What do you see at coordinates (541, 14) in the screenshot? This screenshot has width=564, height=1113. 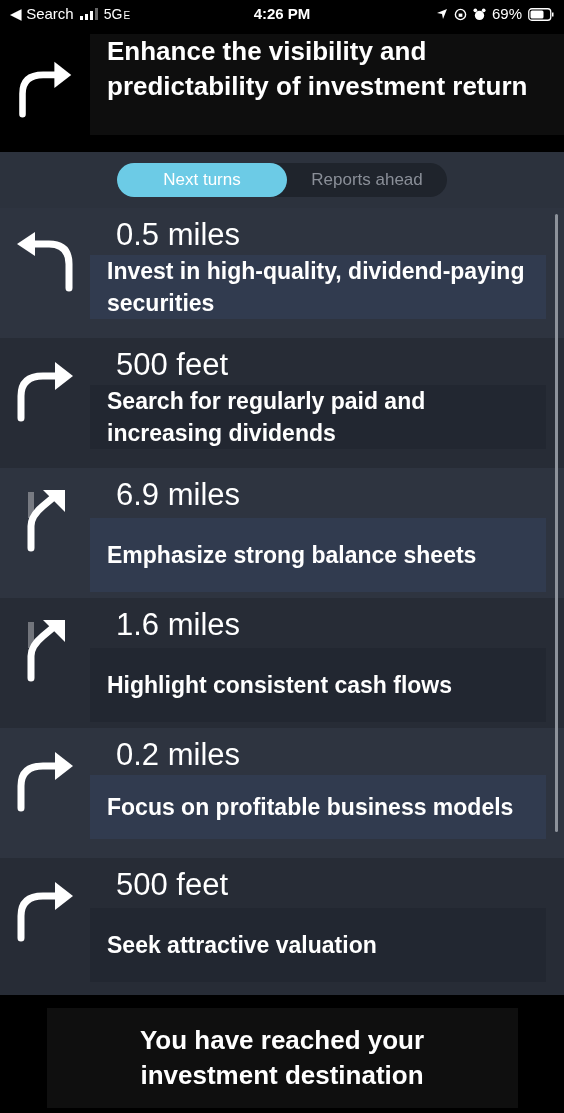 I see `battery-icon` at bounding box center [541, 14].